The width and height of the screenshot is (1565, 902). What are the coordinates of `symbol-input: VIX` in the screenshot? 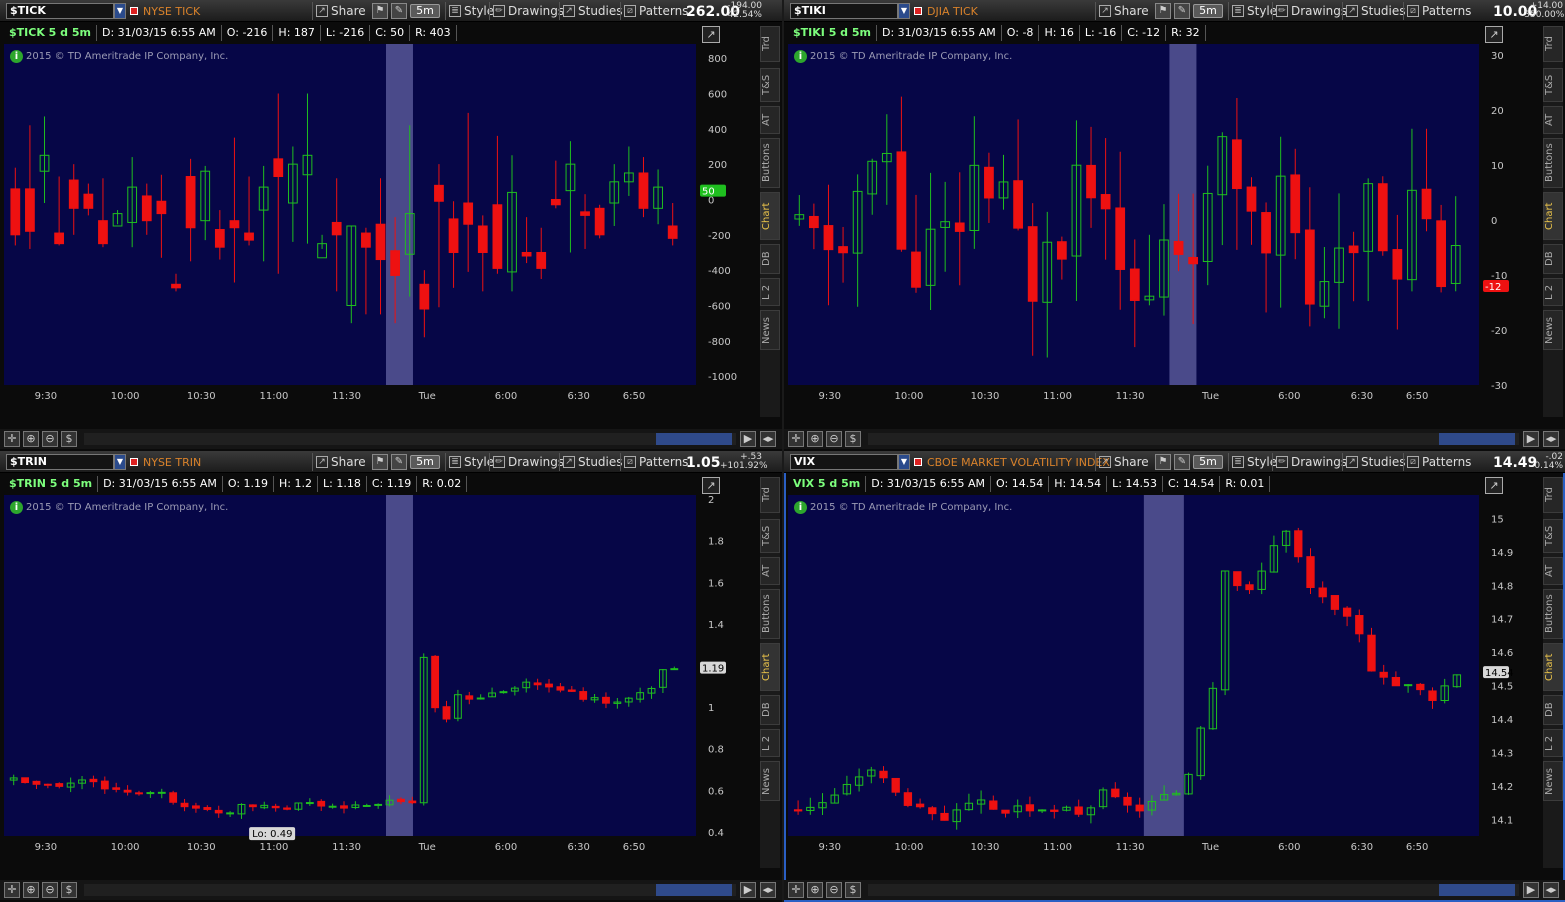 It's located at (844, 462).